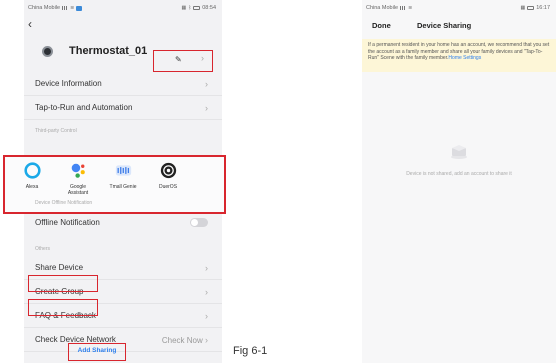  Describe the element at coordinates (43, 249) in the screenshot. I see `others-section-label: Others` at that location.